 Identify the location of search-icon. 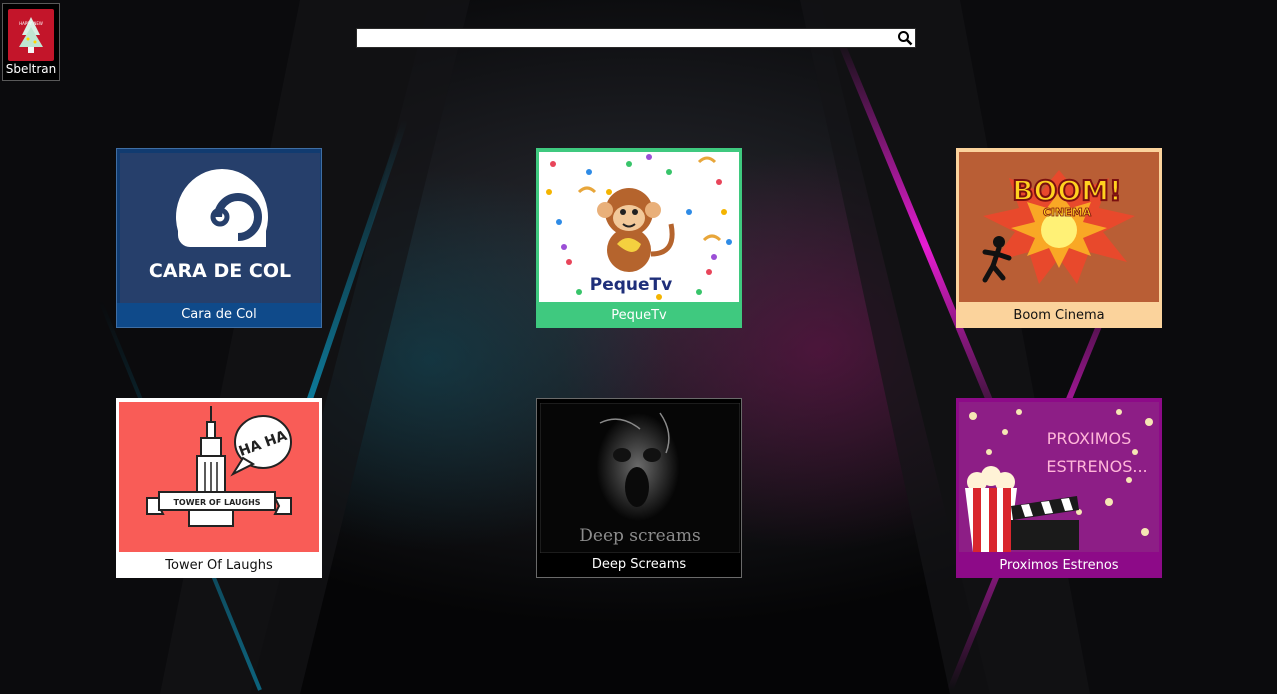
(905, 38).